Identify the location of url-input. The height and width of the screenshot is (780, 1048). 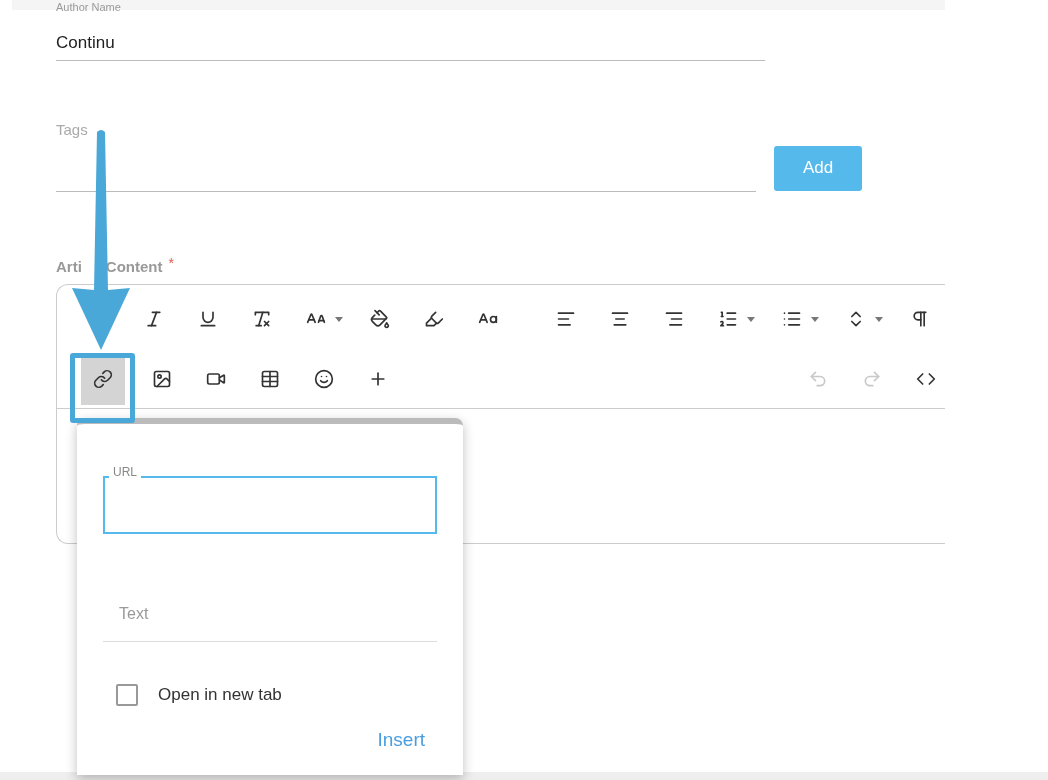
(270, 505).